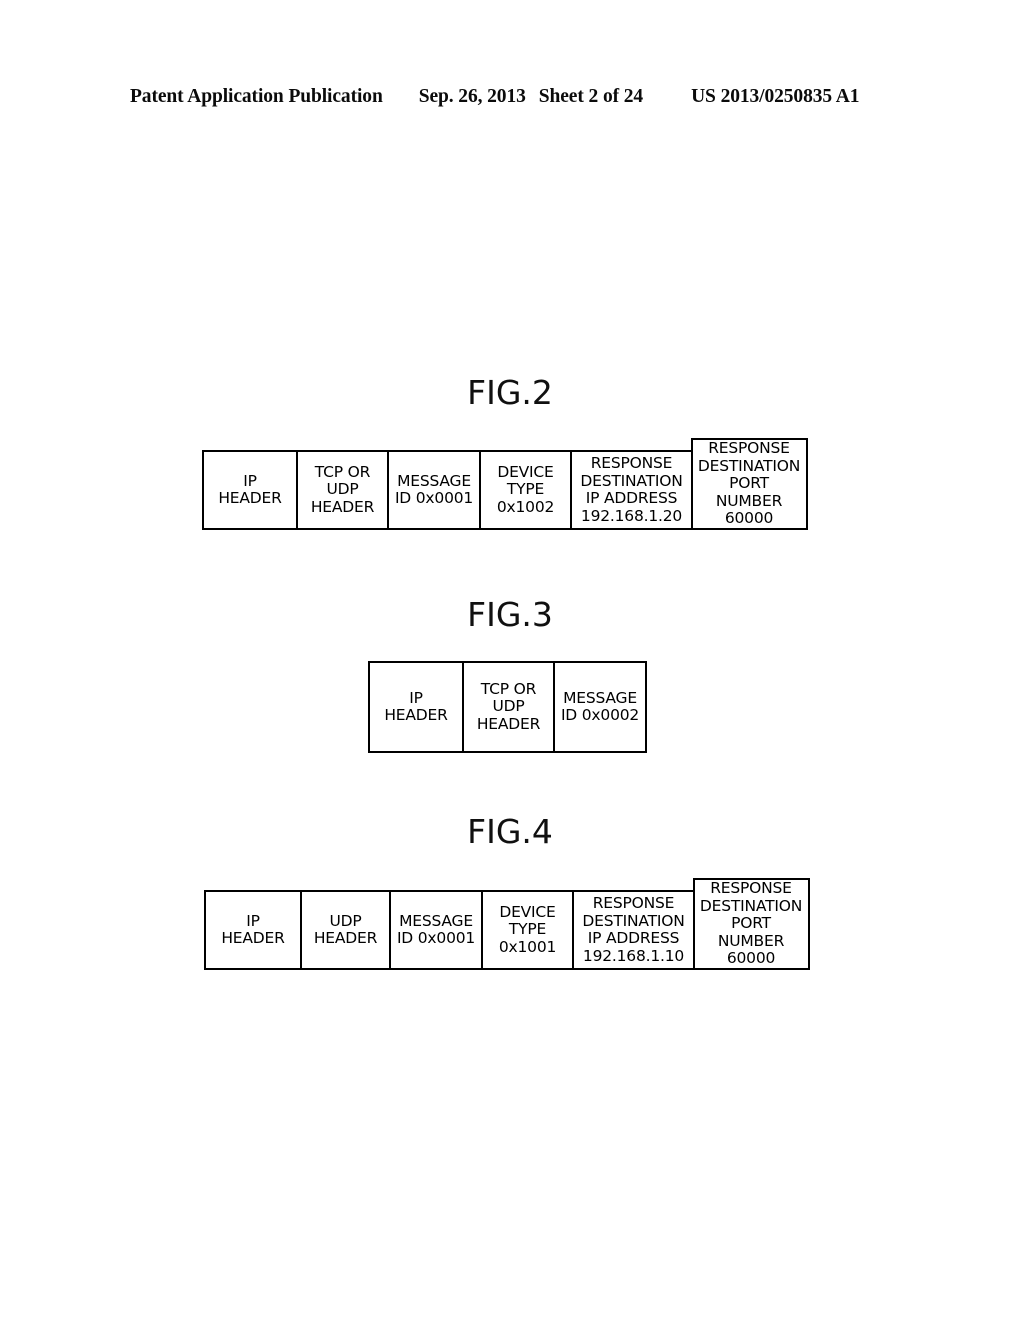  Describe the element at coordinates (510, 831) in the screenshot. I see `figure-label-fig4: FIG.4` at that location.